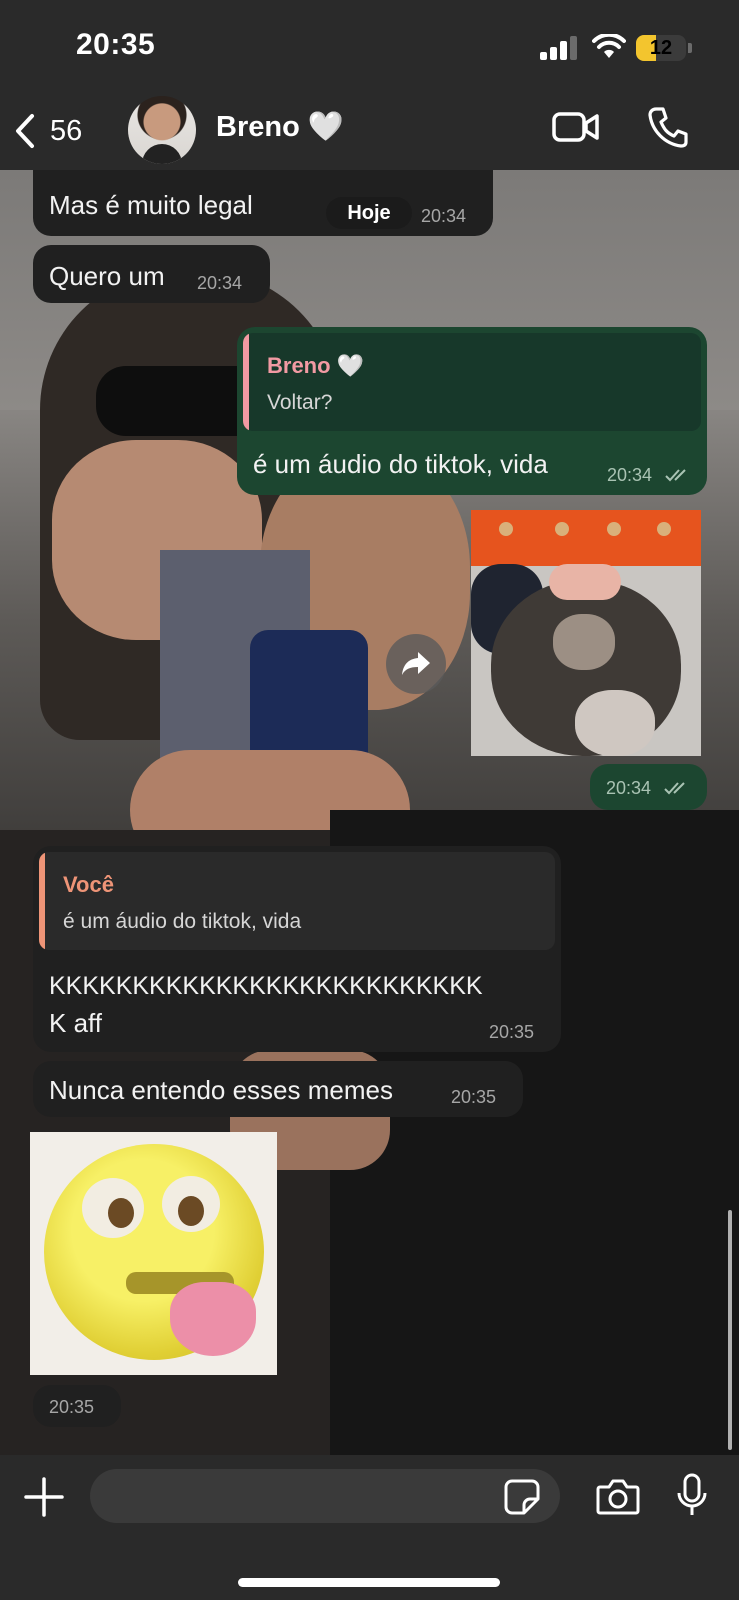 This screenshot has height=1600, width=739. I want to click on quote-author: Você, so click(88, 884).